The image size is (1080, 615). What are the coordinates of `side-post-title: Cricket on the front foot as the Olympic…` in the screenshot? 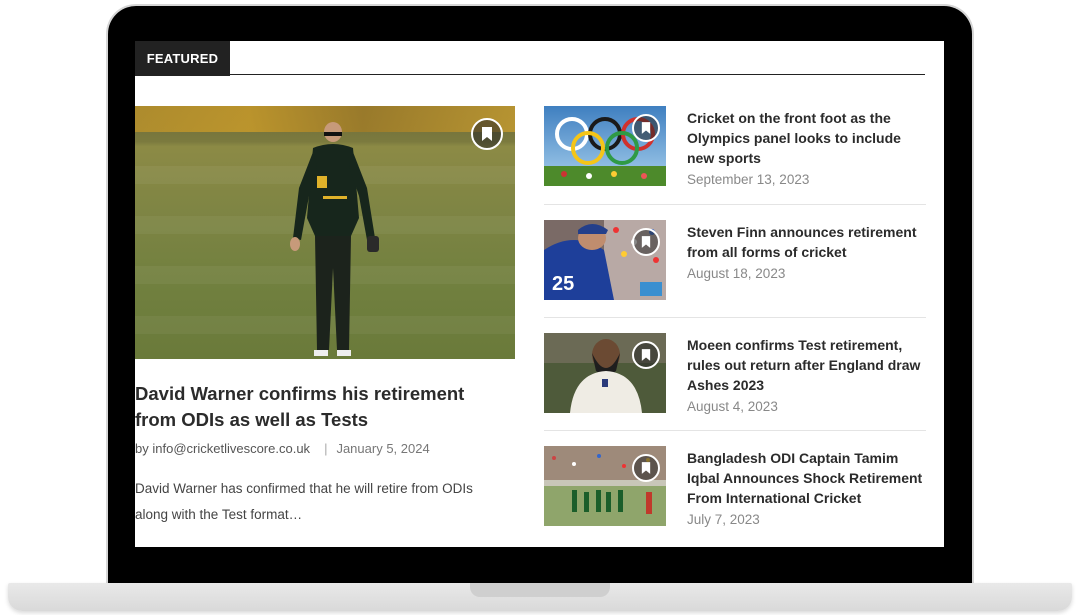 It's located at (807, 138).